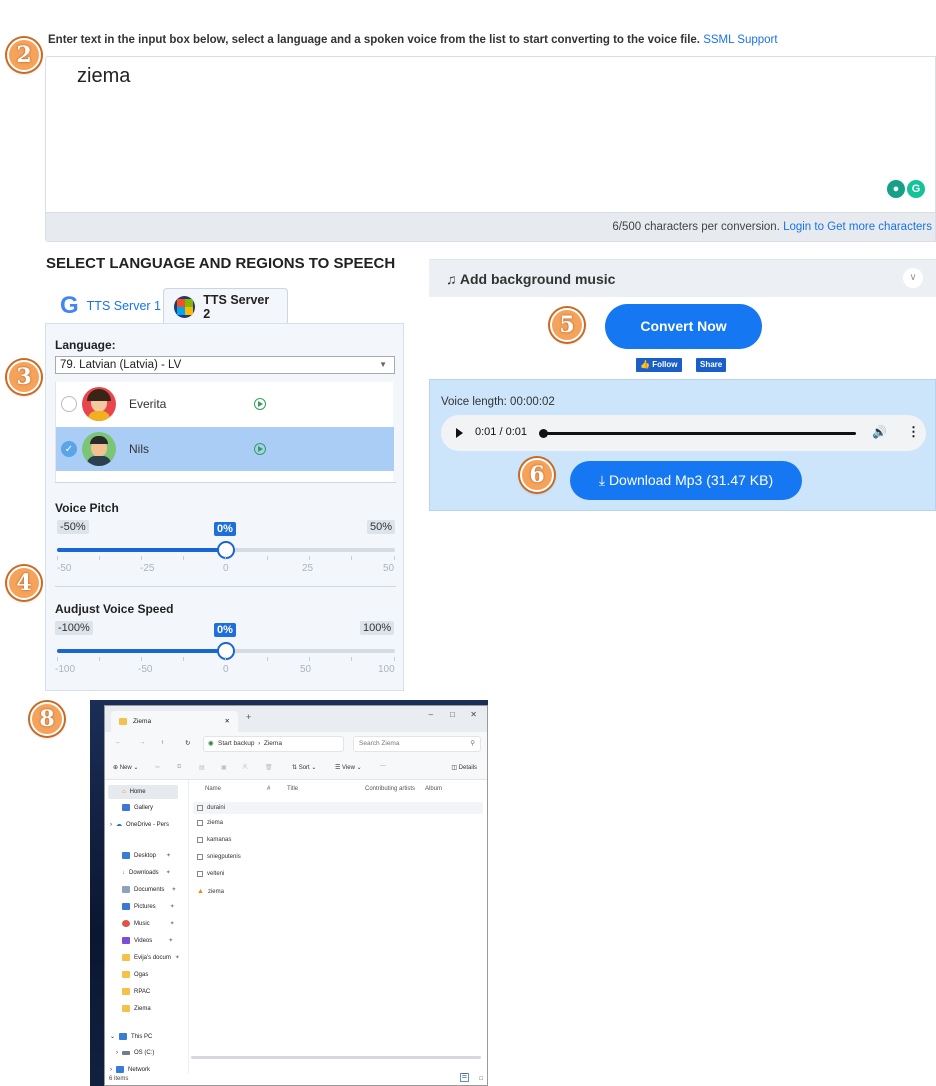  What do you see at coordinates (69, 449) in the screenshot?
I see `voice-radio: ✓` at bounding box center [69, 449].